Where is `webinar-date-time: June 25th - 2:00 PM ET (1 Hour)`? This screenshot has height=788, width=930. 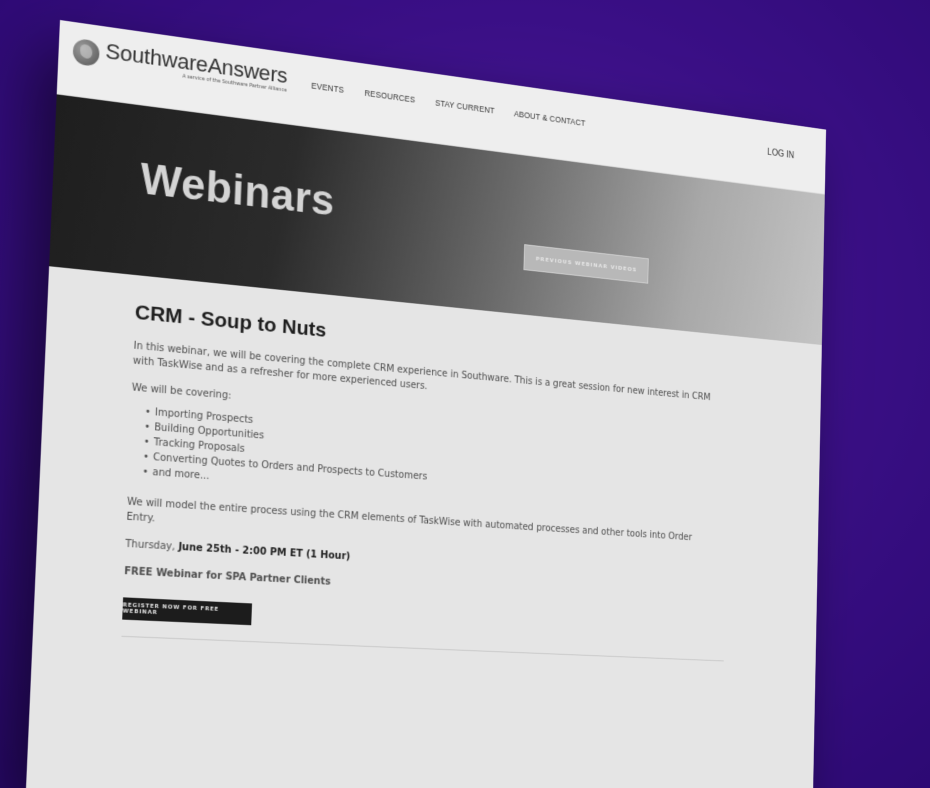
webinar-date-time: June 25th - 2:00 PM ET (1 Hour) is located at coordinates (264, 552).